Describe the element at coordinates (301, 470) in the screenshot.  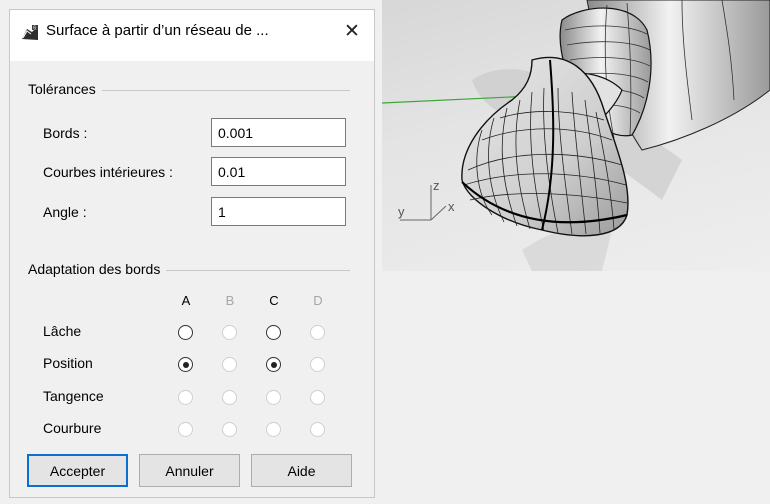
I see `help-button: Aide` at that location.